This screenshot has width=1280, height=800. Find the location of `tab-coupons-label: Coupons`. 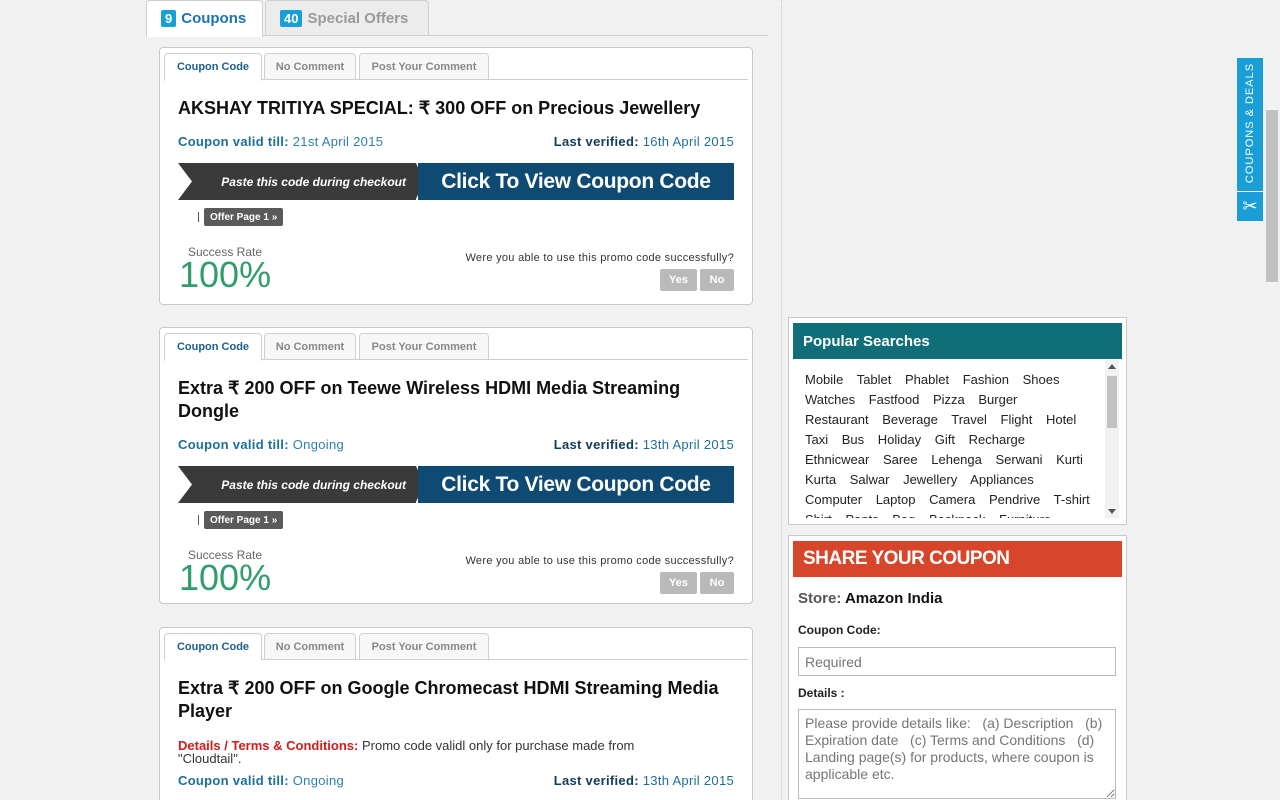

tab-coupons-label: Coupons is located at coordinates (214, 18).